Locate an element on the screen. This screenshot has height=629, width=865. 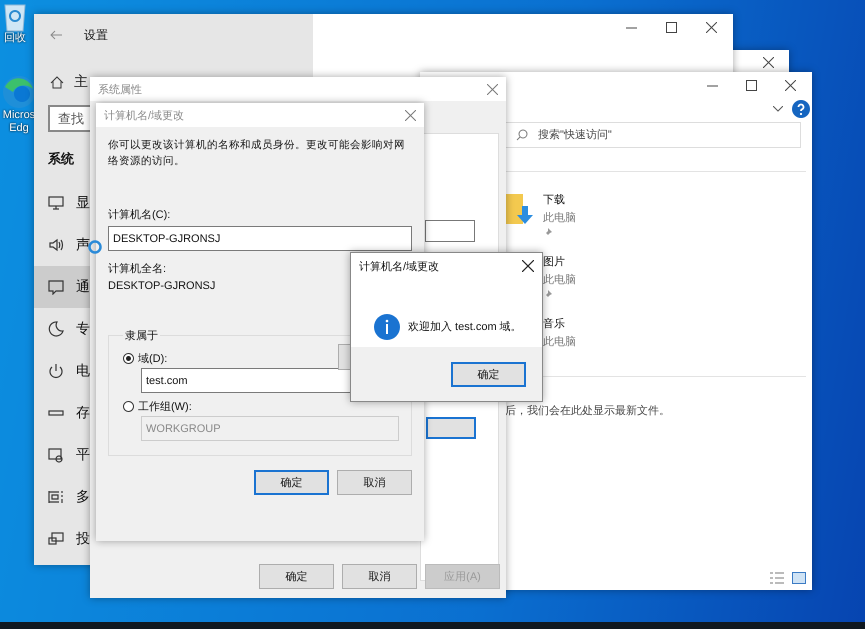
dialog-title: 系统属性 is located at coordinates (120, 89).